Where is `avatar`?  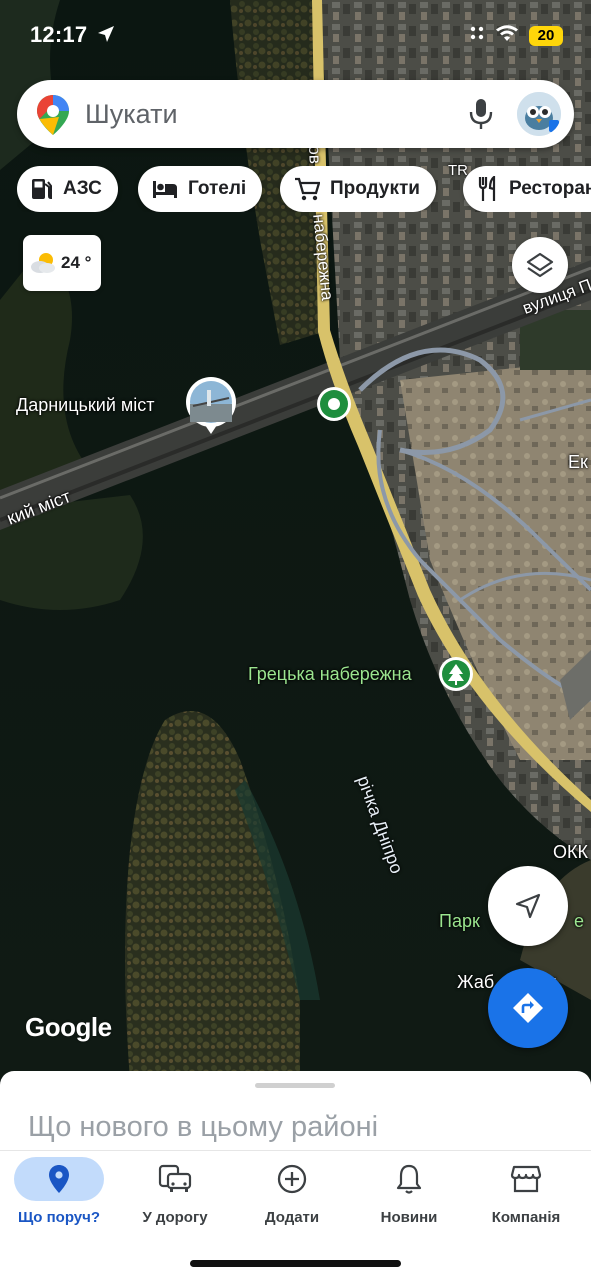
avatar is located at coordinates (539, 114).